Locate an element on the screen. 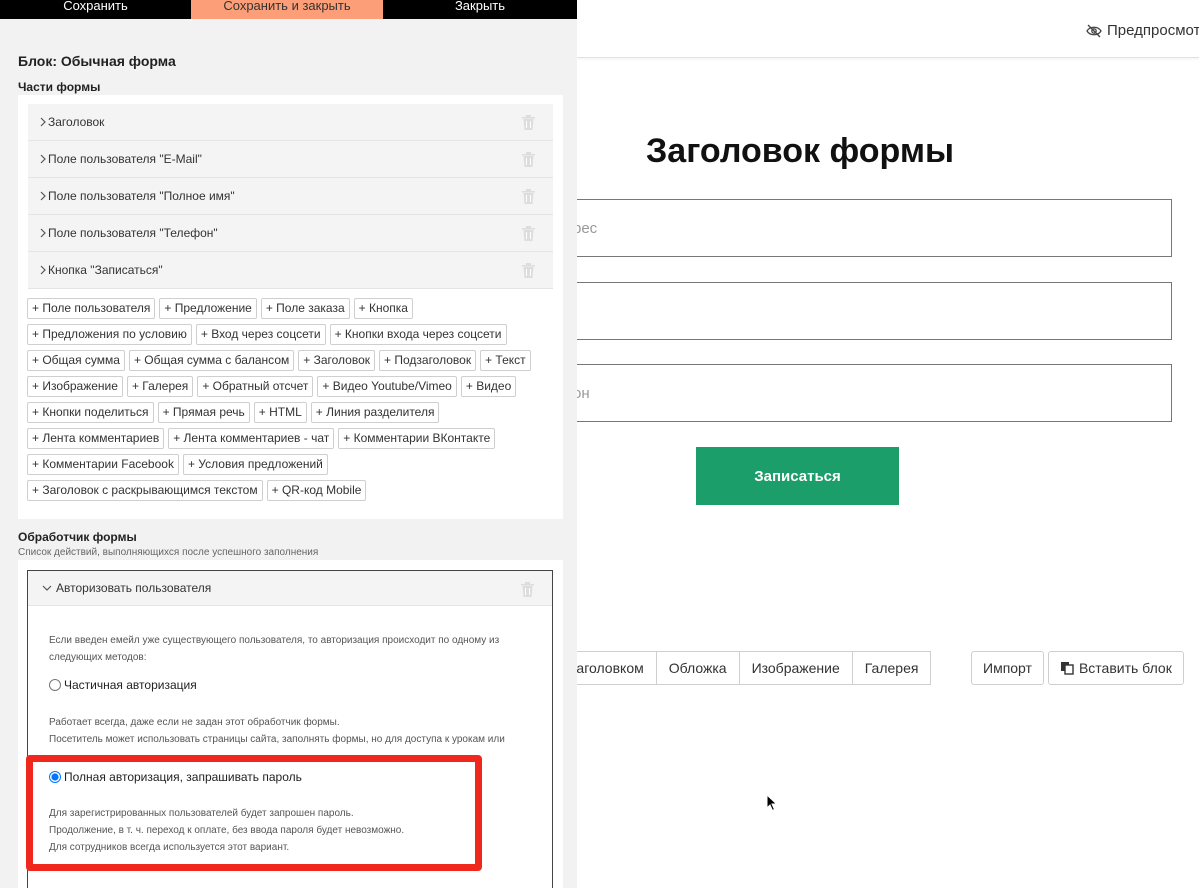 The width and height of the screenshot is (1199, 888). add-part-button: + Галерея is located at coordinates (160, 386).